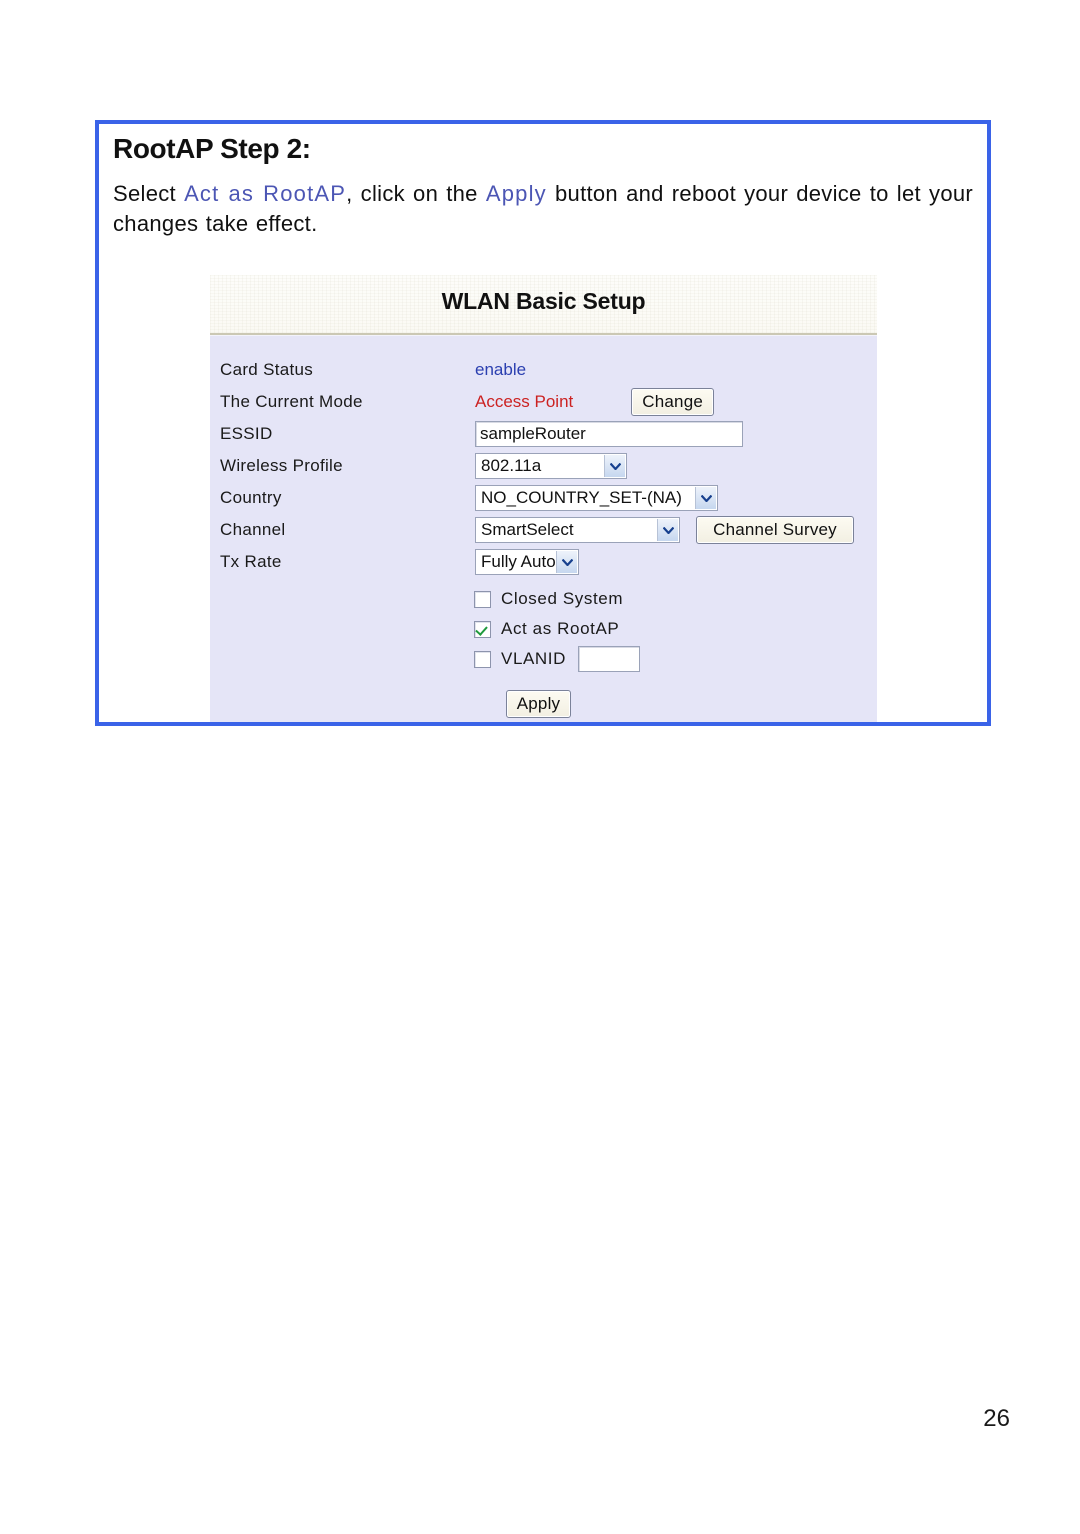 The image size is (1080, 1534). What do you see at coordinates (524, 401) in the screenshot?
I see `value-current-mode: Access Point` at bounding box center [524, 401].